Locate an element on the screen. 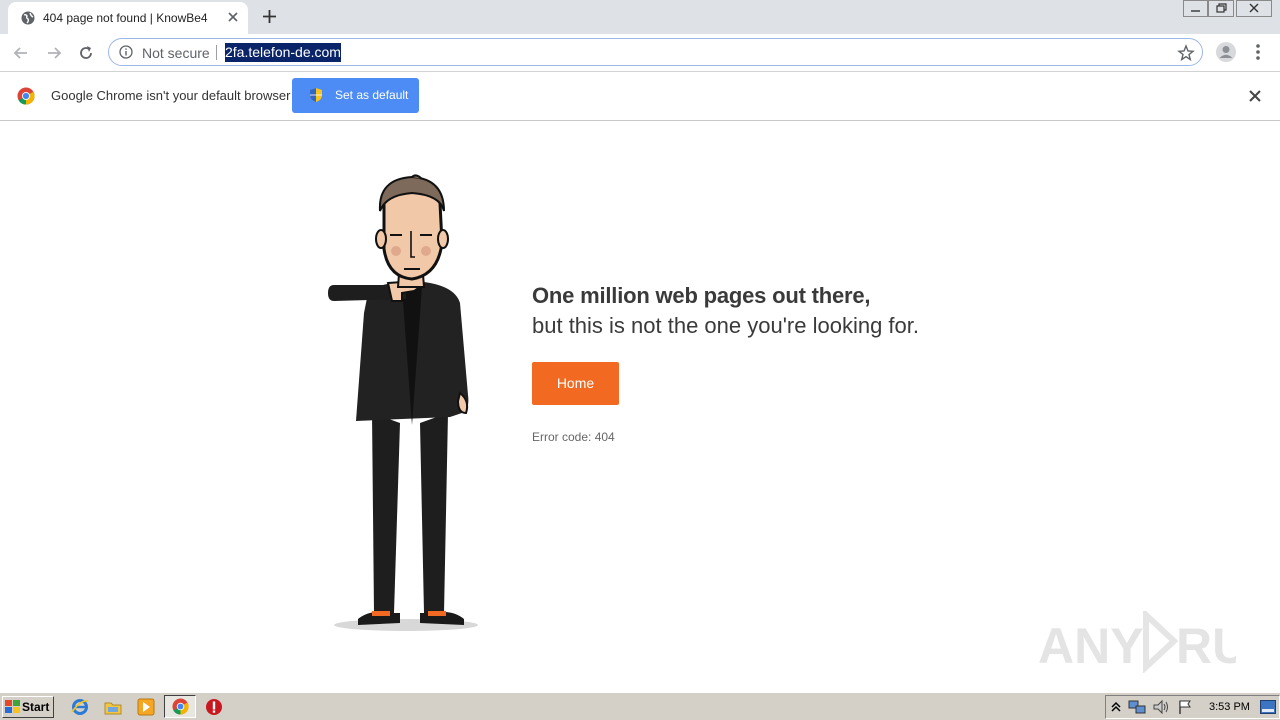 This screenshot has width=1280, height=720. start-button: Start is located at coordinates (28, 707).